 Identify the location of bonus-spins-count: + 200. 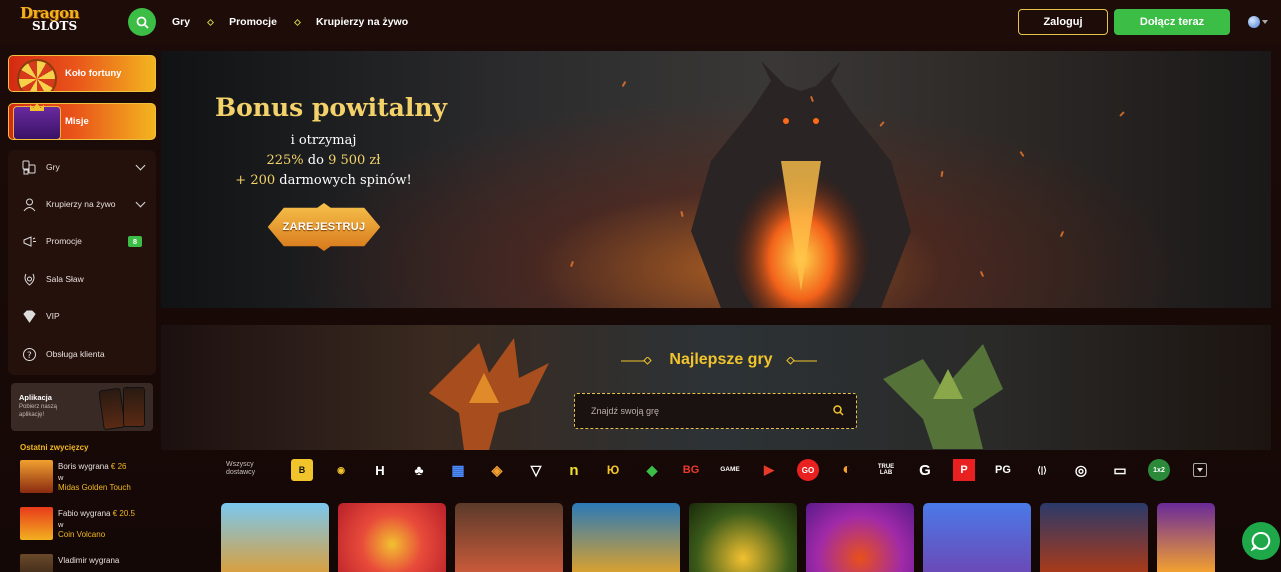
(255, 180).